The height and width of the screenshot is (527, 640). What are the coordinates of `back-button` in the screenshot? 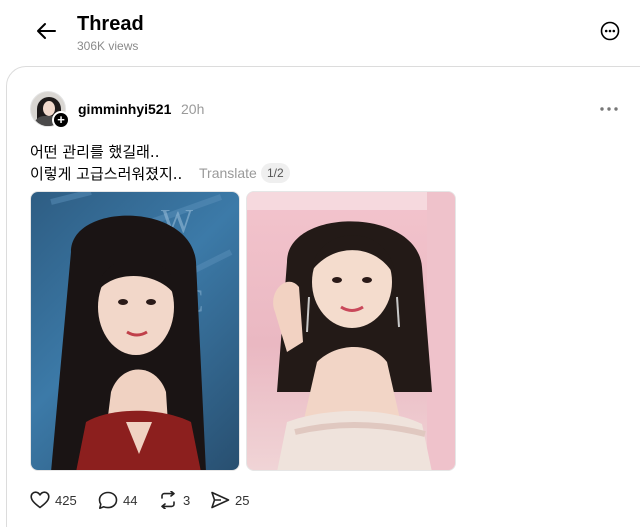 It's located at (46, 31).